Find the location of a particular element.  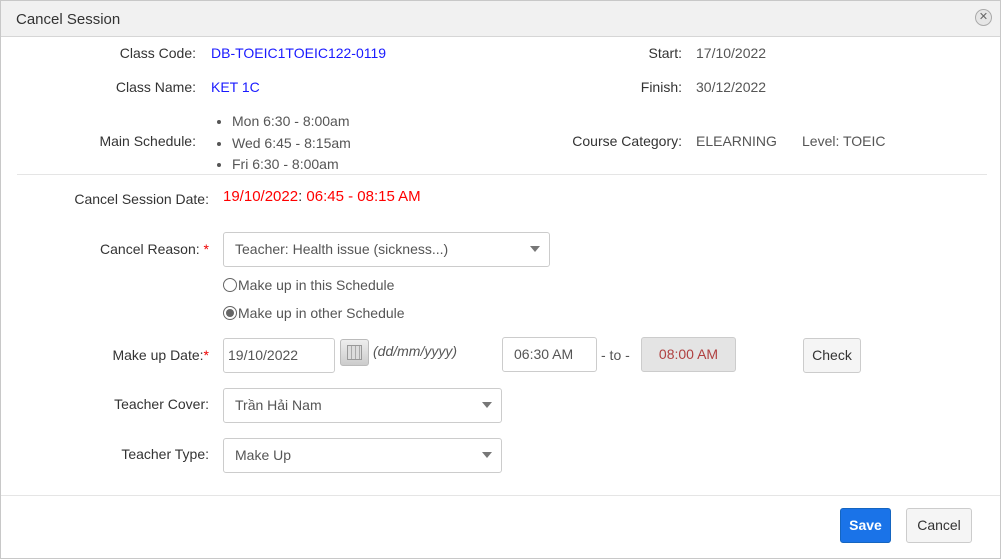

cancel-button: Cancel is located at coordinates (939, 525).